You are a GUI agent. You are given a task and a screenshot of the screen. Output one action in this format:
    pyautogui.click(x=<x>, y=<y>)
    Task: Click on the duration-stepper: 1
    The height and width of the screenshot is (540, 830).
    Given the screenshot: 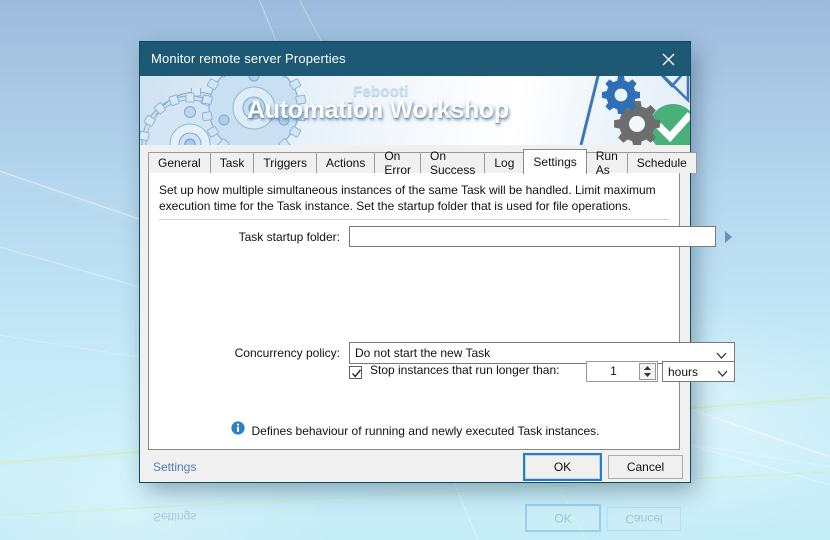 What is the action you would take?
    pyautogui.click(x=622, y=371)
    